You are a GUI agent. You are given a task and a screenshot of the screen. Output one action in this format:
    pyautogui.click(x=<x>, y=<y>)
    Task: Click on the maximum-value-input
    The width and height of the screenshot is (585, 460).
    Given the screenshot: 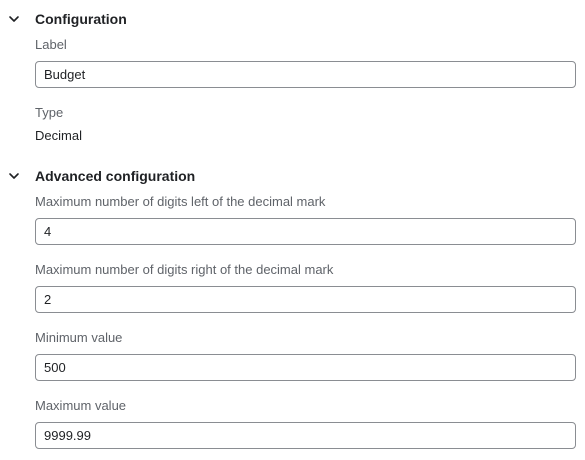 What is the action you would take?
    pyautogui.click(x=305, y=435)
    